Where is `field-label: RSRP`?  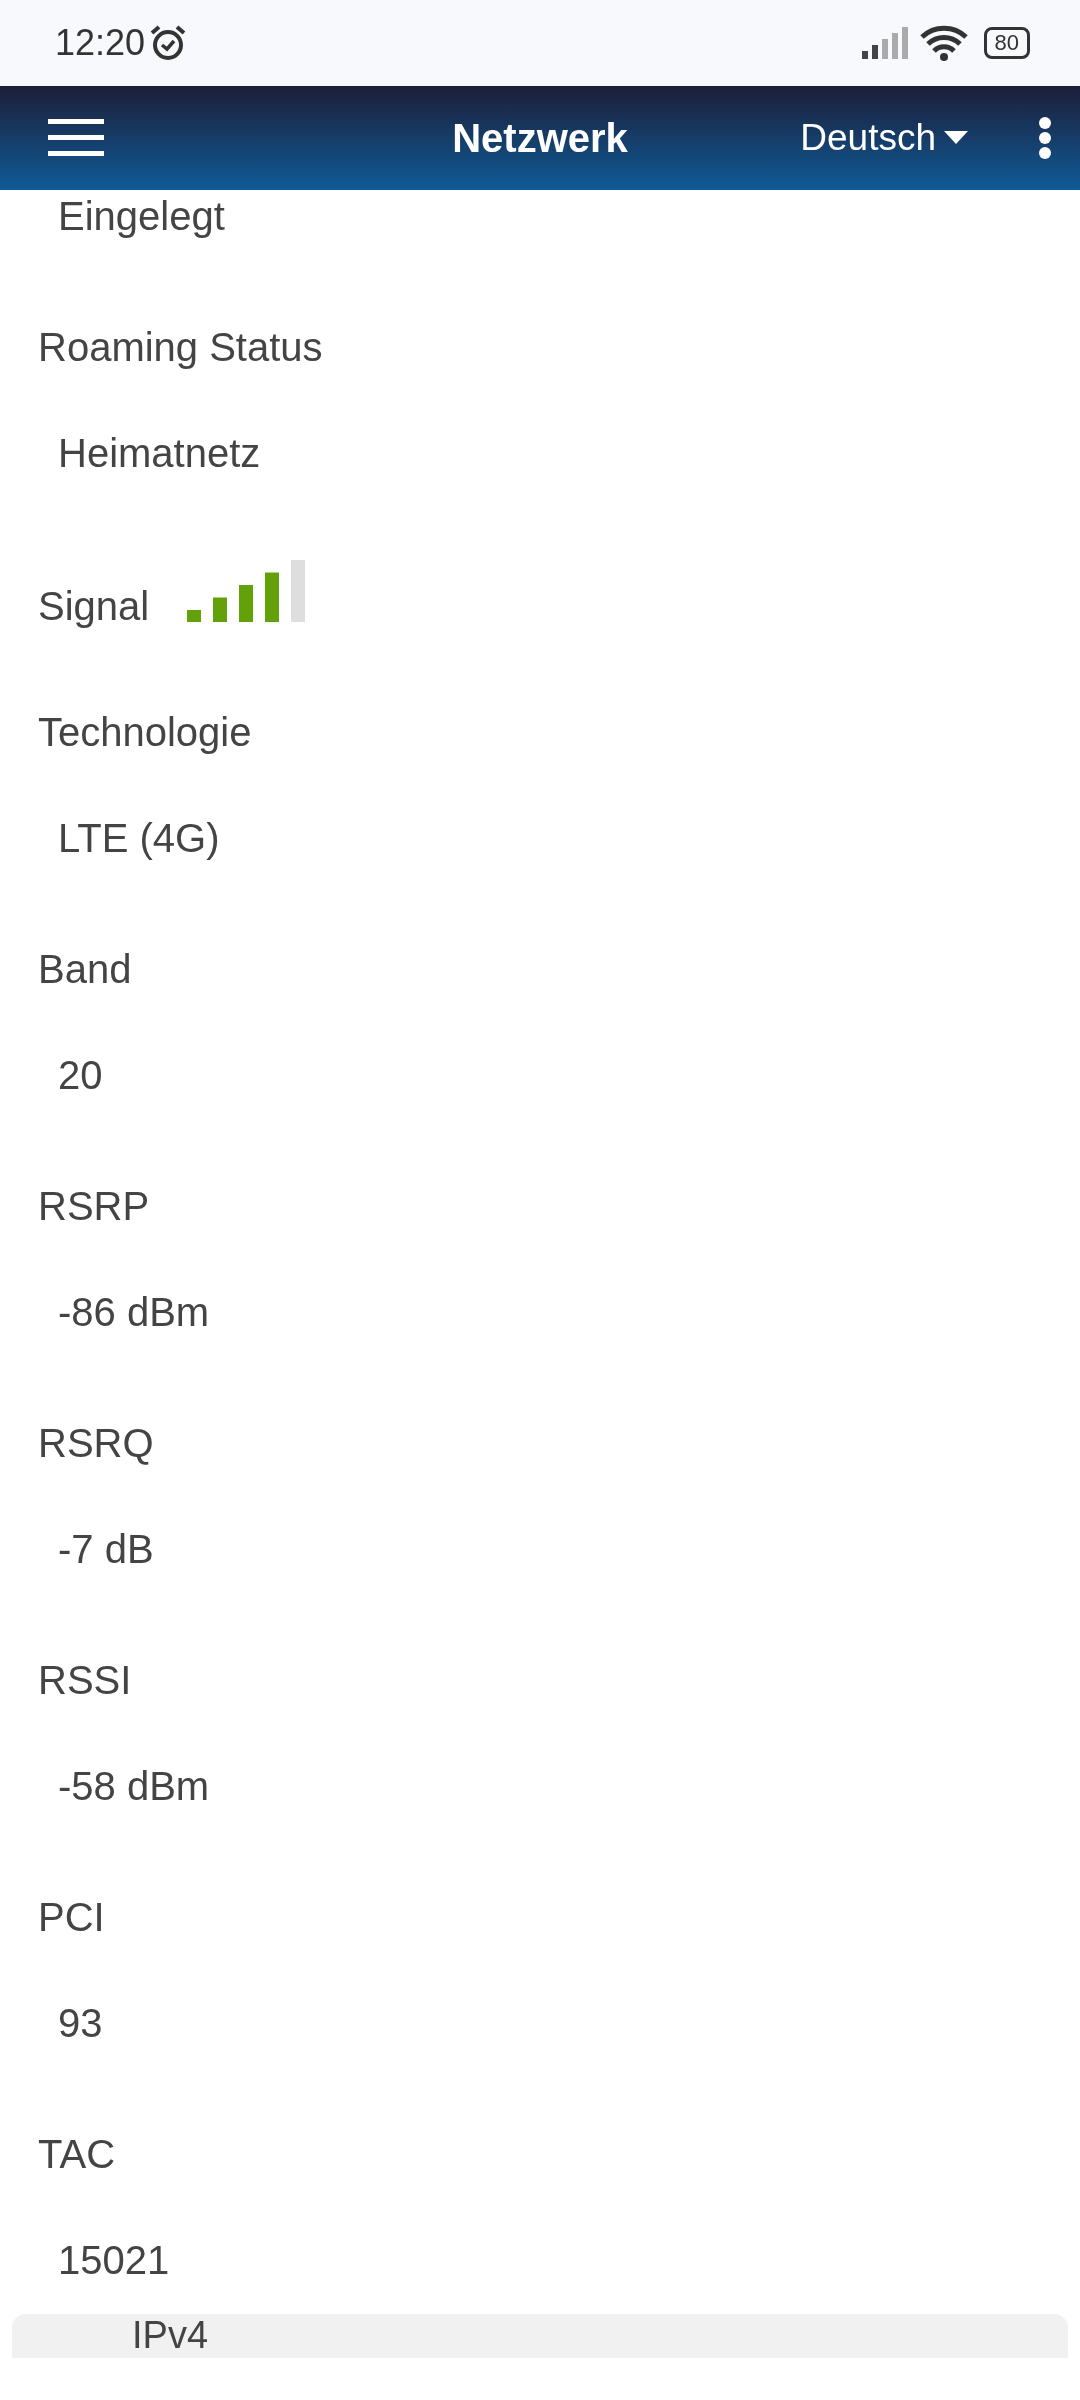
field-label: RSRP is located at coordinates (94, 1206).